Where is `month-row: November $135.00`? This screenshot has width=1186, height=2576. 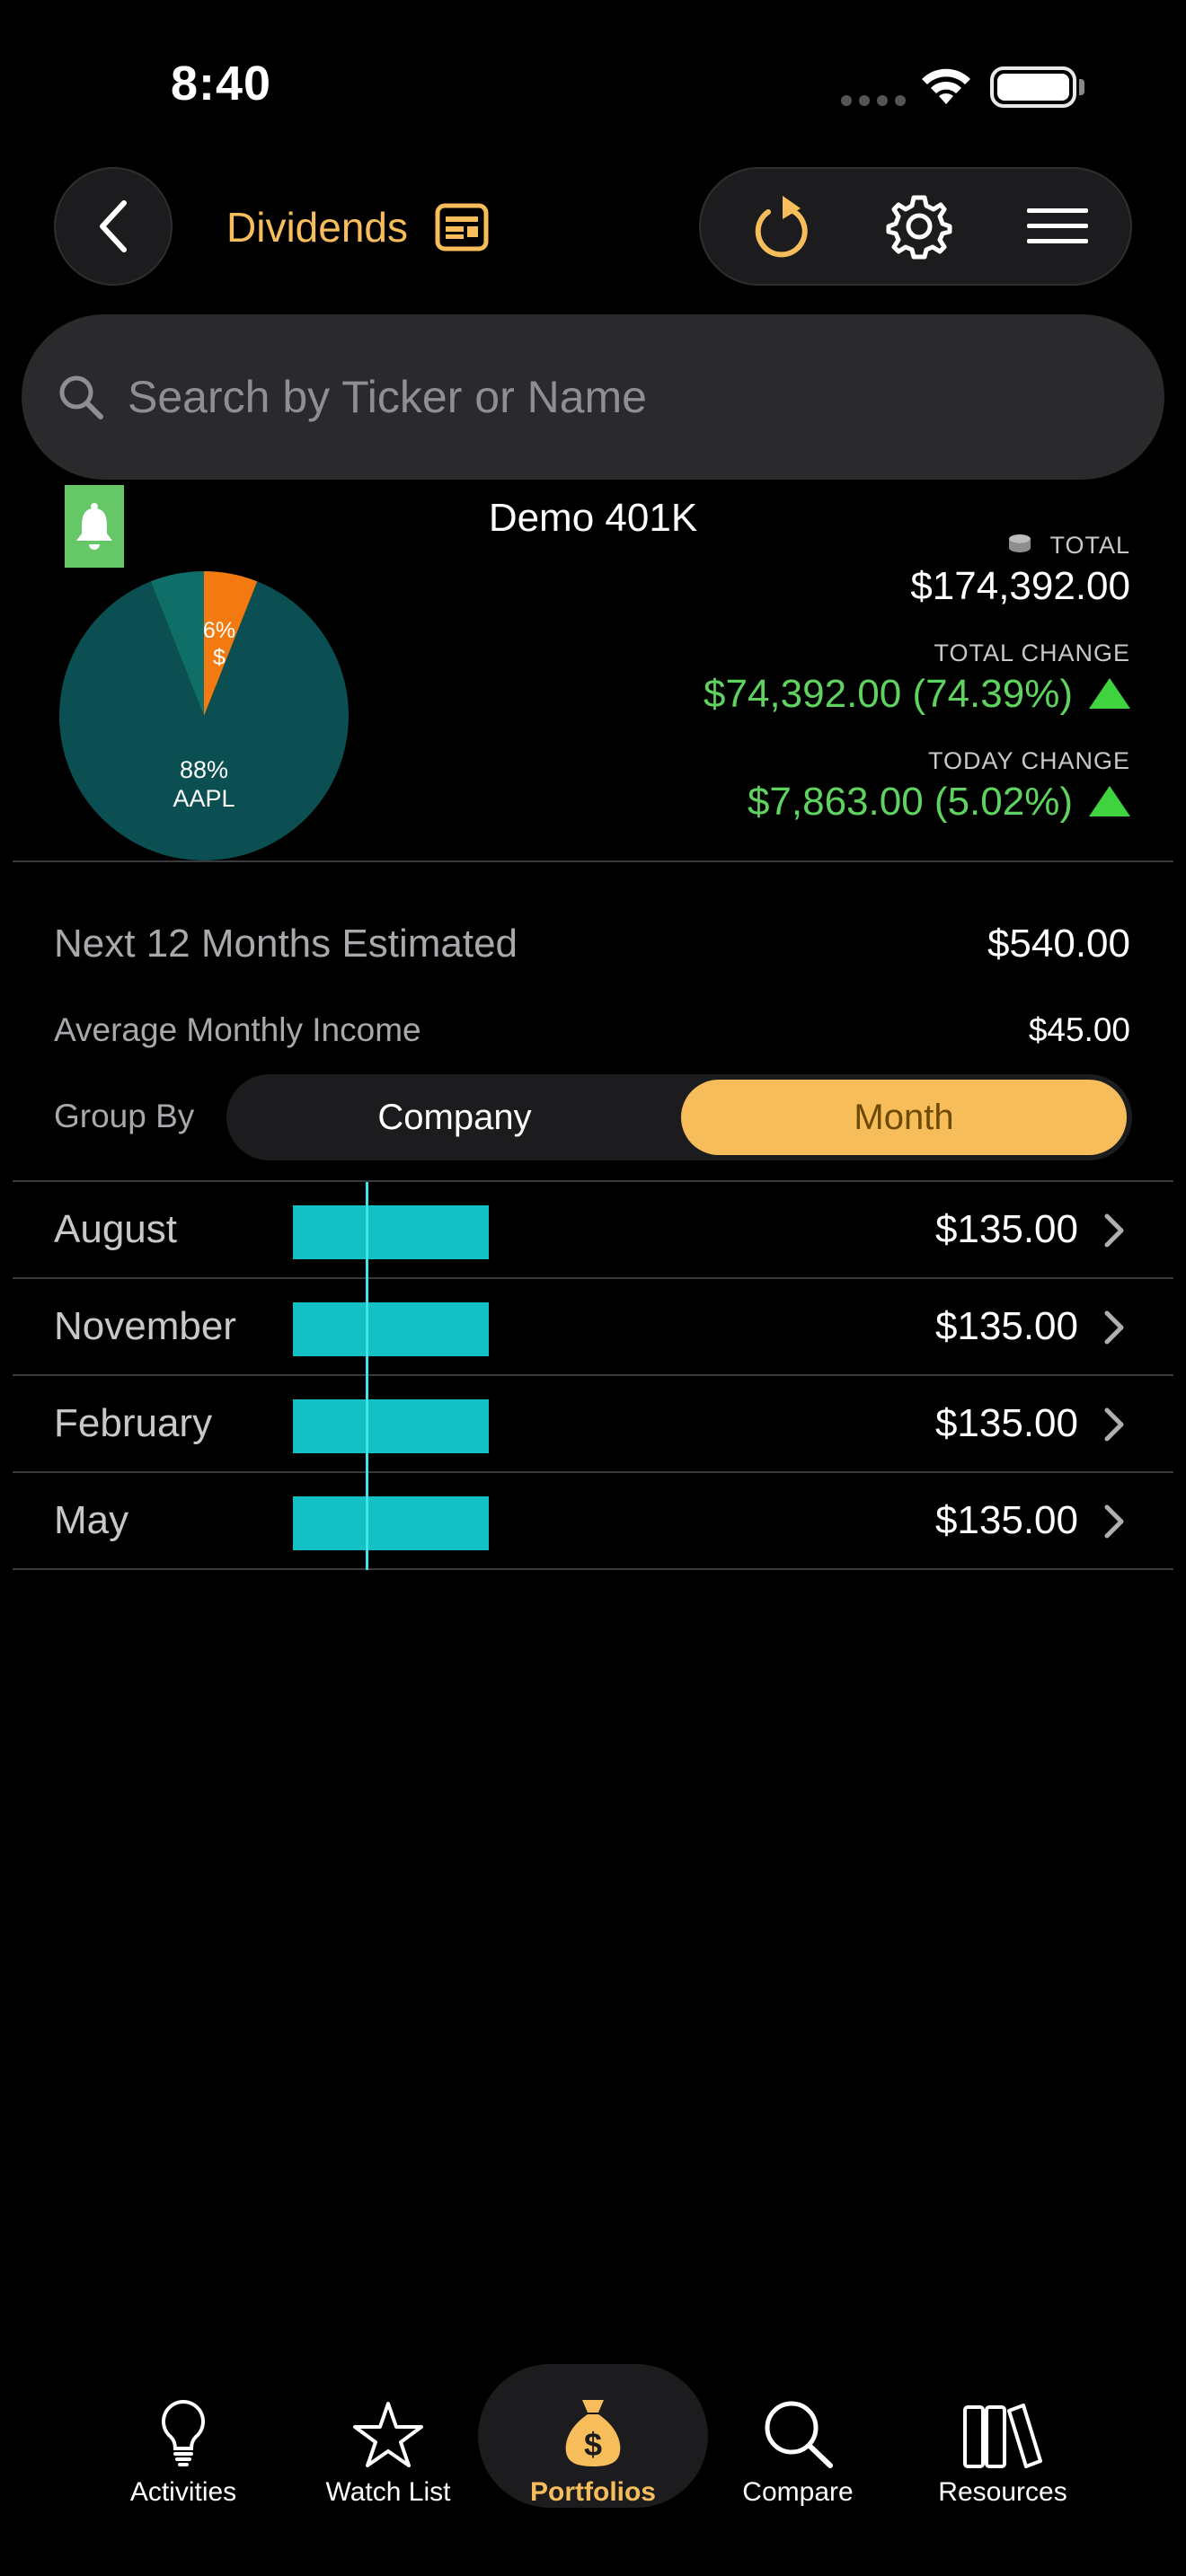
month-row: November $135.00 is located at coordinates (593, 1327).